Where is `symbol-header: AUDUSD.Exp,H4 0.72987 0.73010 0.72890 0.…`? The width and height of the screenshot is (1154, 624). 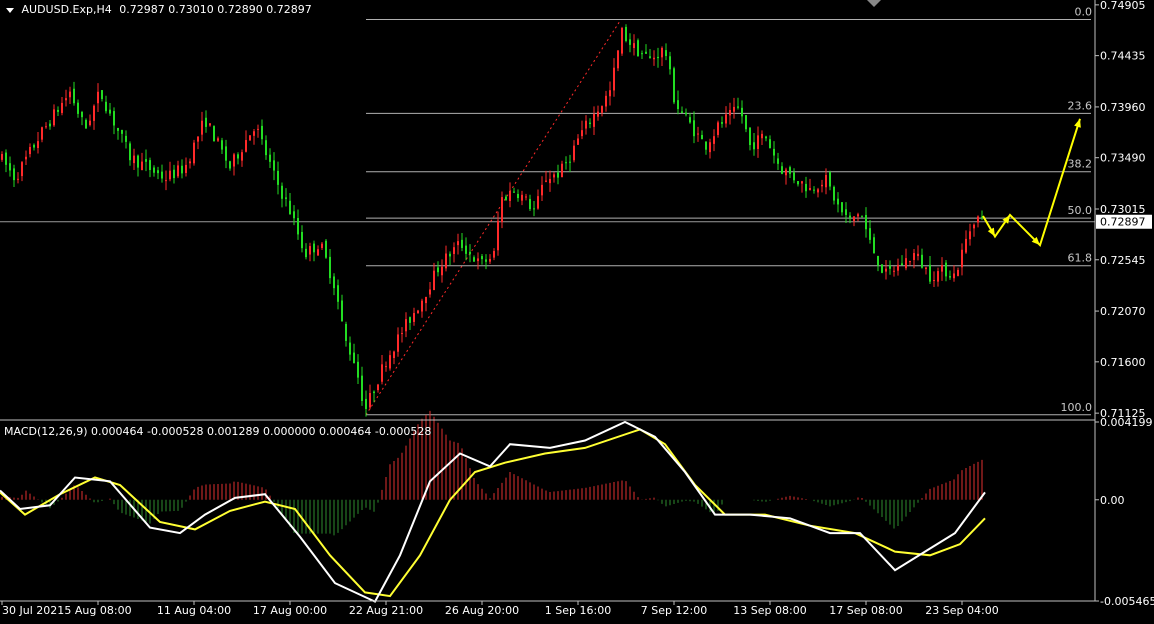 symbol-header: AUDUSD.Exp,H4 0.72987 0.73010 0.72890 0.… is located at coordinates (159, 9).